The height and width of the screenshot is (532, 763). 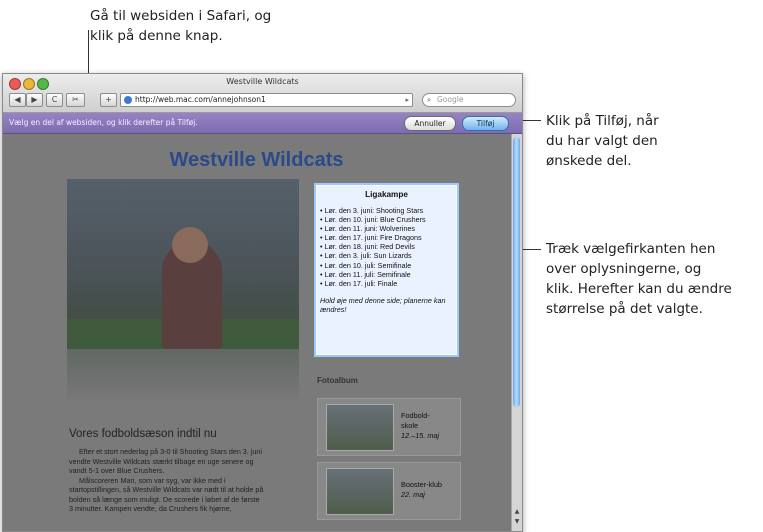 I want to click on album-title: skole, so click(x=410, y=425).